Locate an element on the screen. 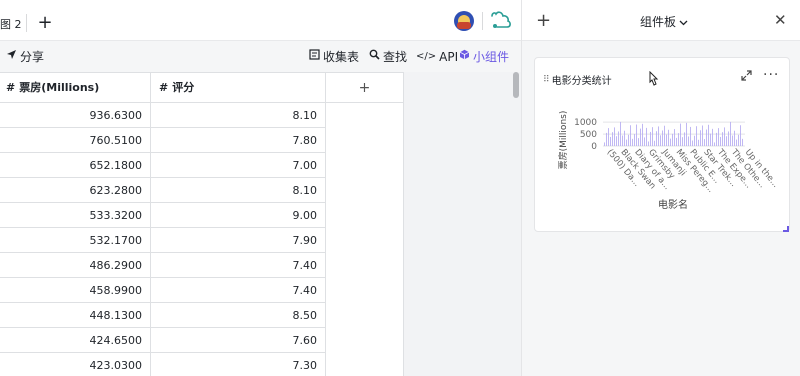  cell-box-office: 532.1700 is located at coordinates (75, 240).